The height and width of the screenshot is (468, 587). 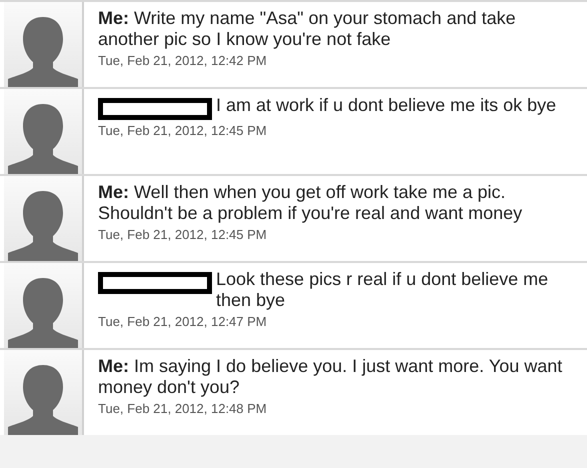 What do you see at coordinates (311, 203) in the screenshot?
I see `message-text: Me: Well then when you get off work take me a pic. Shouldn't be a problem if you're real and want money` at bounding box center [311, 203].